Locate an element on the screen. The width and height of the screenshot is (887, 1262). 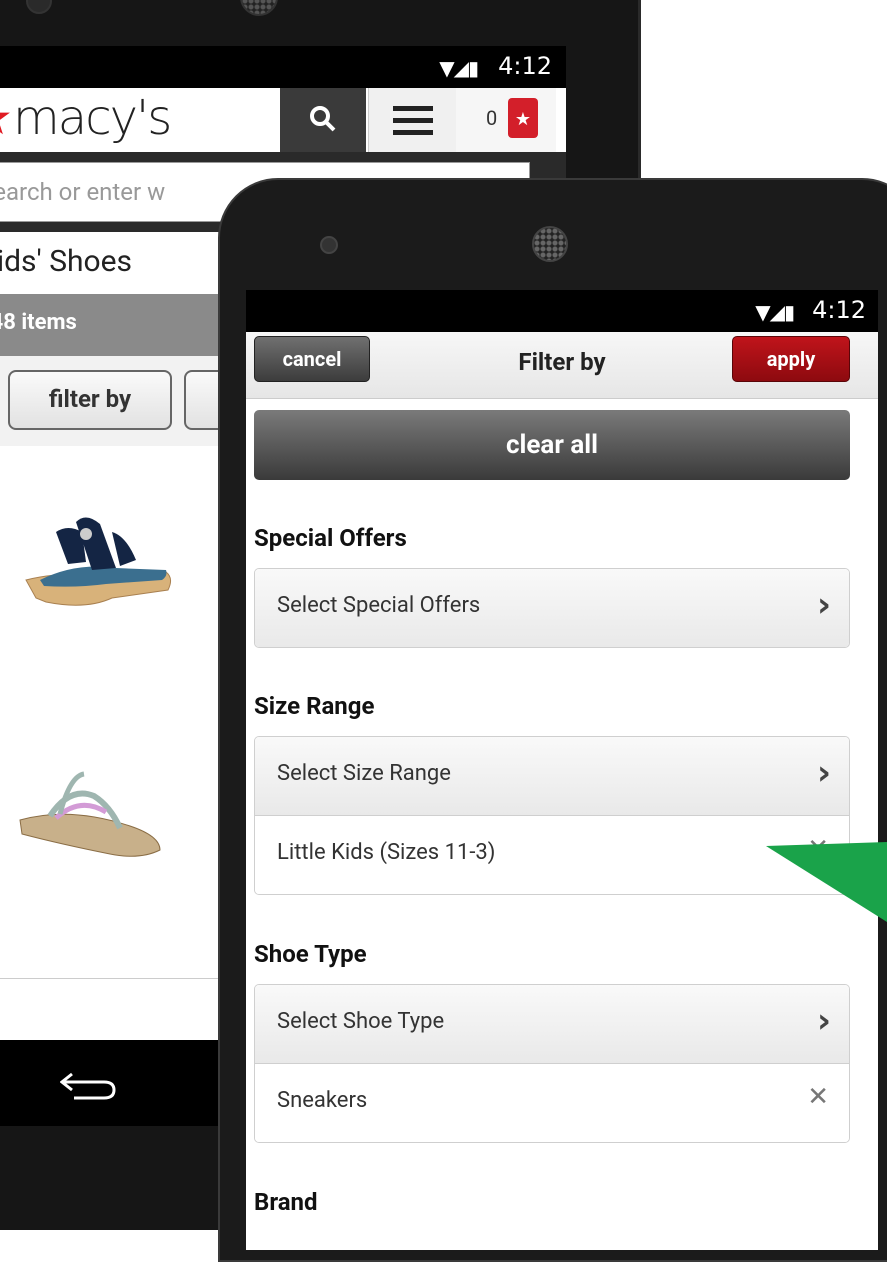
select-shoe-type-row: Select Shoe Type › is located at coordinates (552, 1024).